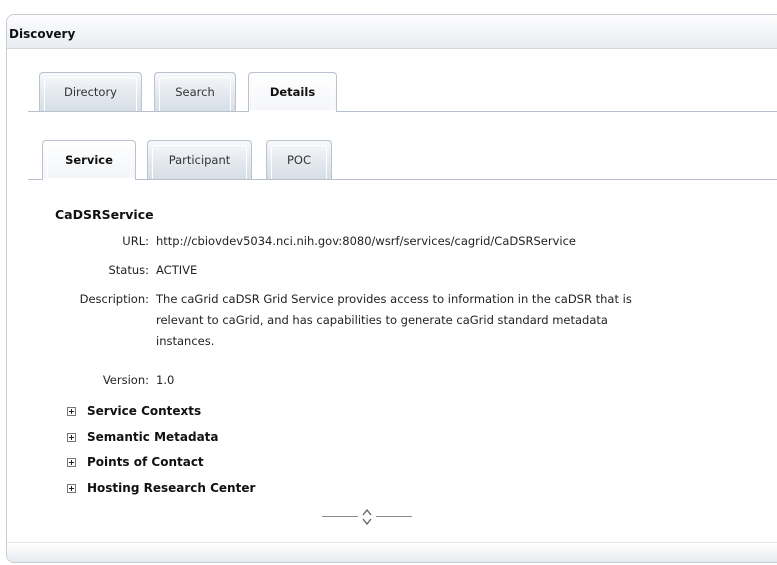 This screenshot has height=565, width=777. Describe the element at coordinates (128, 270) in the screenshot. I see `status-label: Status:` at that location.